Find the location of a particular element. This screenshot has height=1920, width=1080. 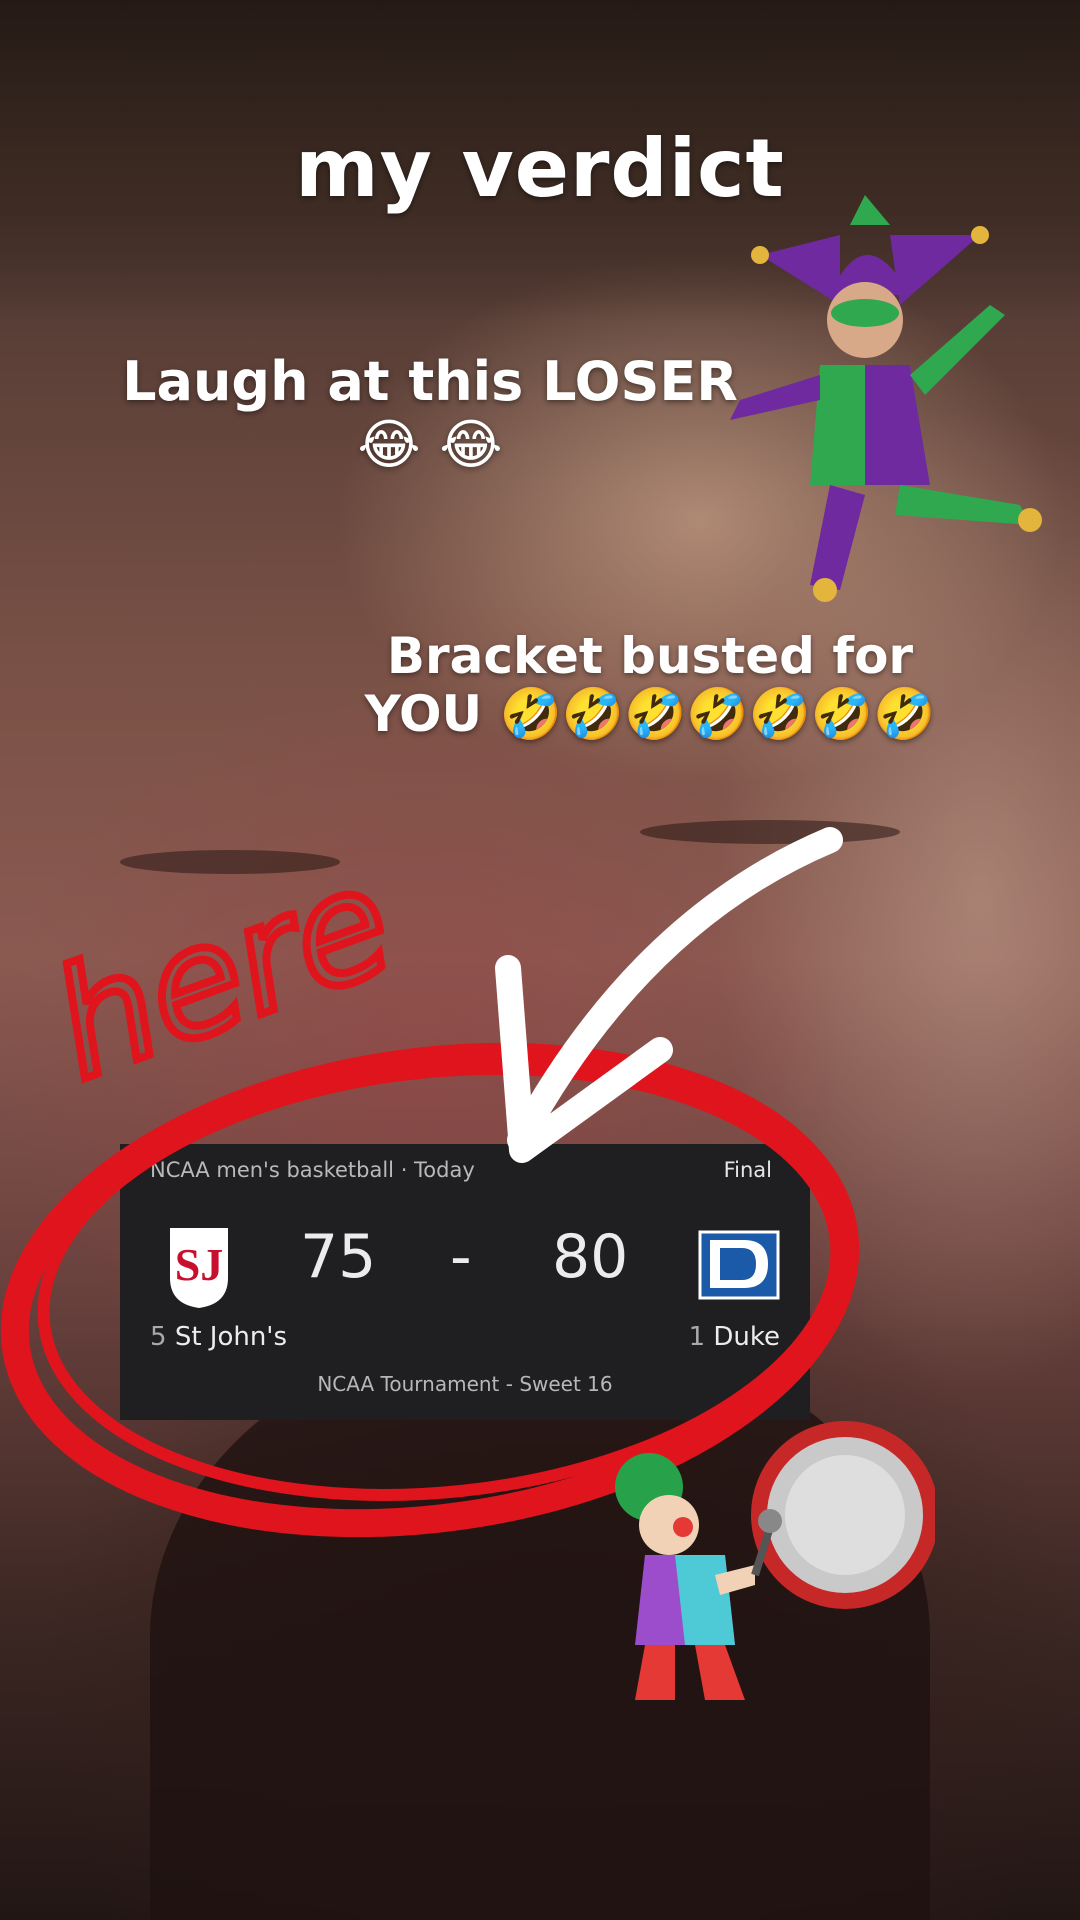

caption-bracket: Bracket busted for YOU 🤣🤣🤣🤣🤣🤣🤣 is located at coordinates (650, 685).